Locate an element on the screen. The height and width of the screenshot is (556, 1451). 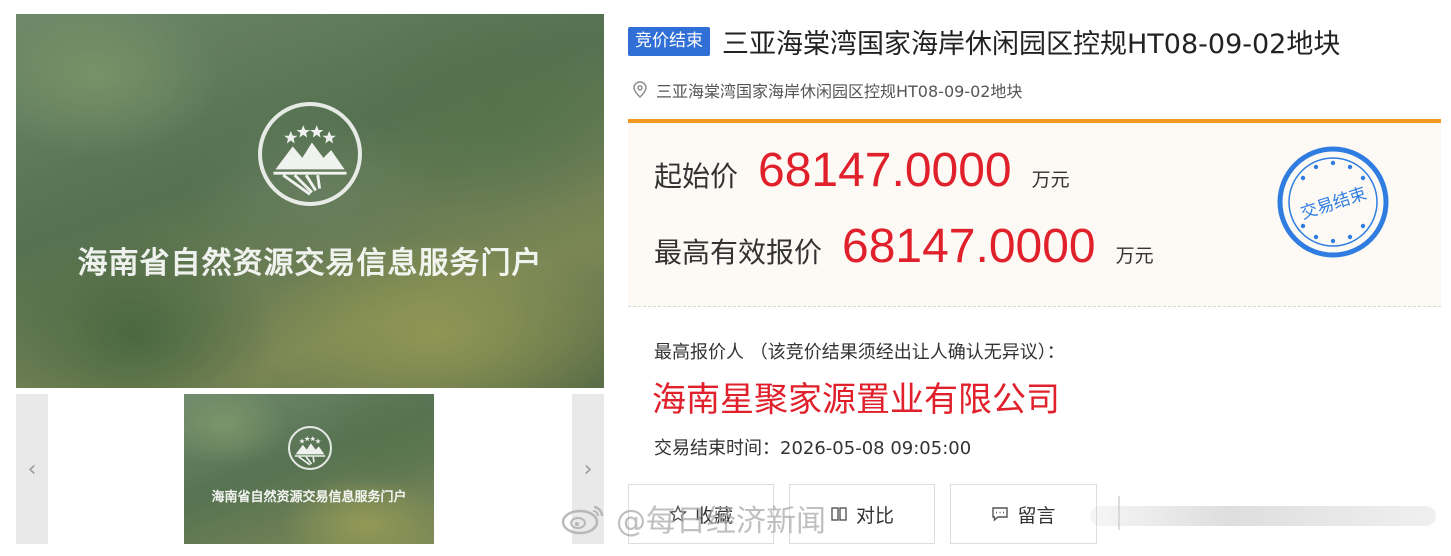
weibo-logo-icon is located at coordinates (583, 518).